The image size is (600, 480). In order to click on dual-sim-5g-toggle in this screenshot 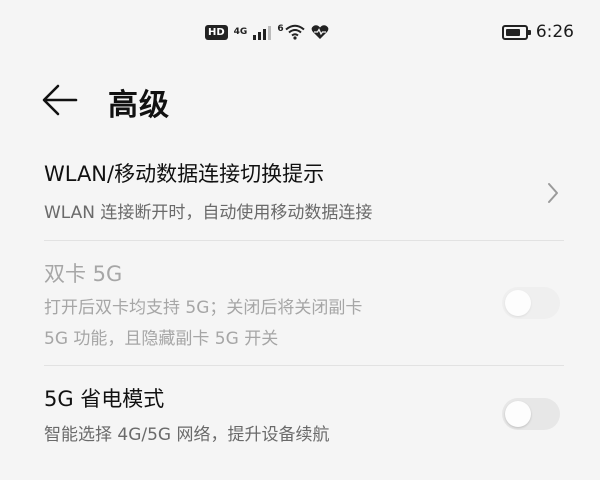, I will do `click(531, 303)`.